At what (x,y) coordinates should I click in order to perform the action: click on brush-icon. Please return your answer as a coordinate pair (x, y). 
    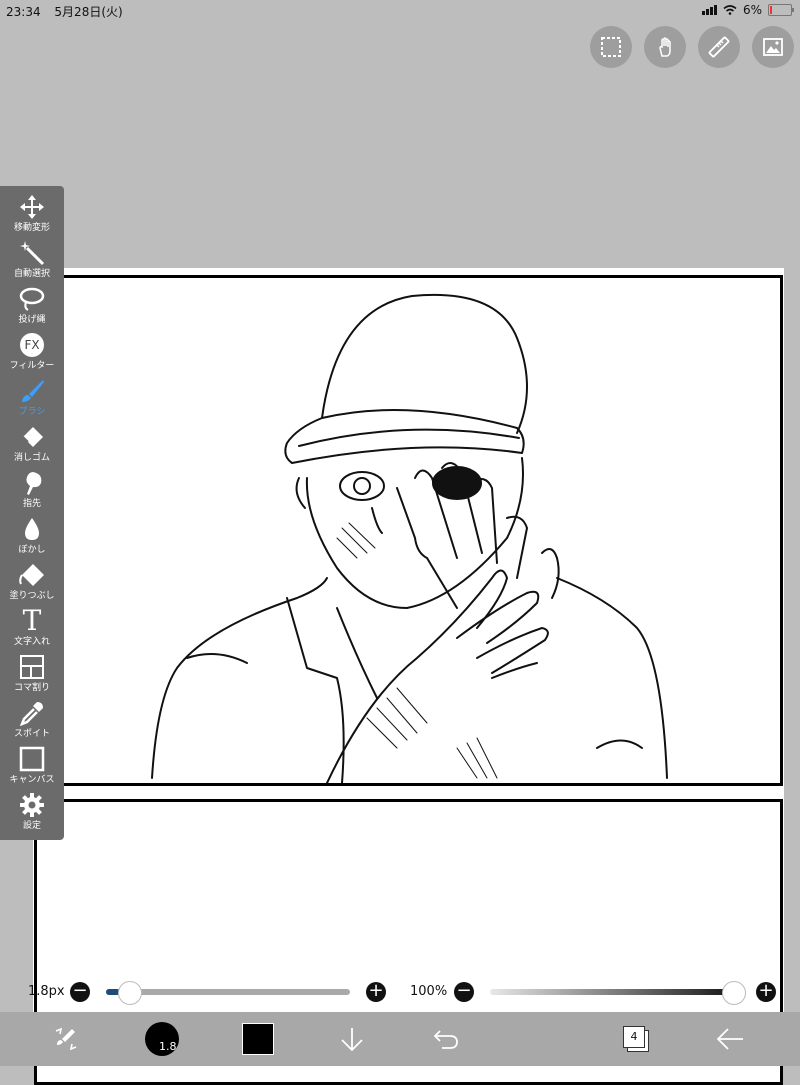
    Looking at the image, I should click on (33, 391).